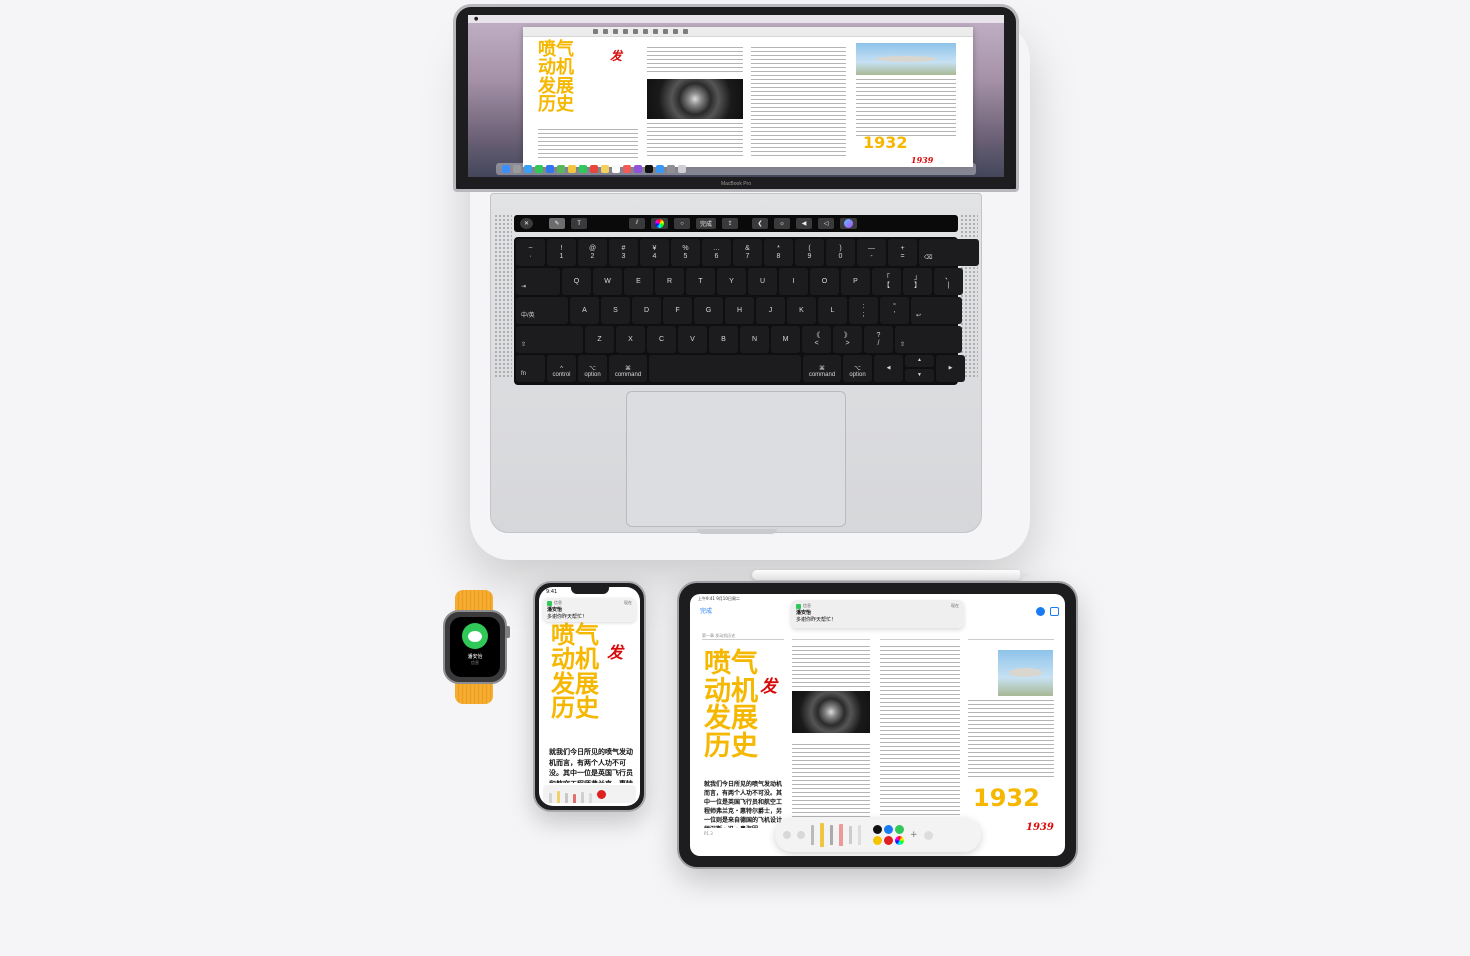  I want to click on lasso-tool, so click(850, 835).